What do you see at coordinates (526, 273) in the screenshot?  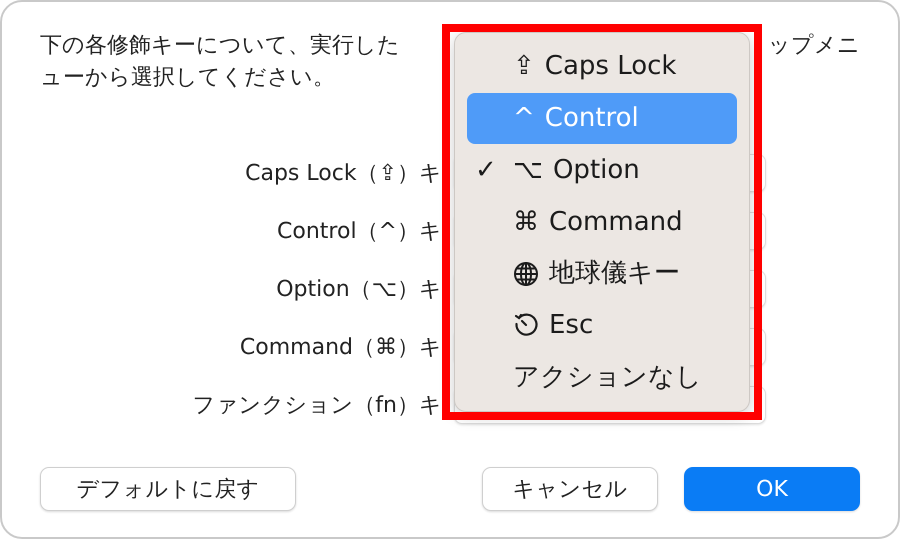 I see `globe-icon` at bounding box center [526, 273].